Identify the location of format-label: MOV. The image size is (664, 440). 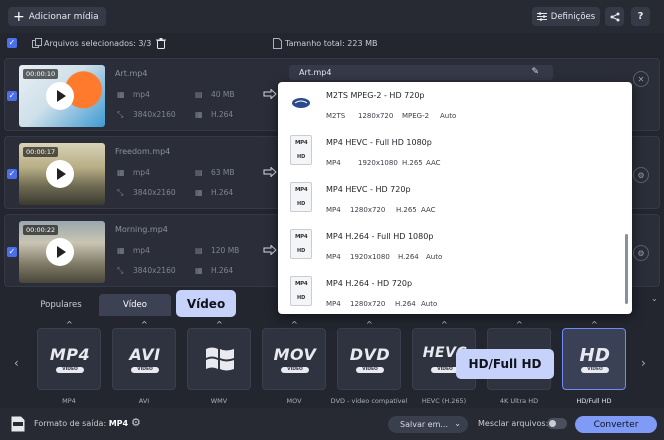
(294, 401).